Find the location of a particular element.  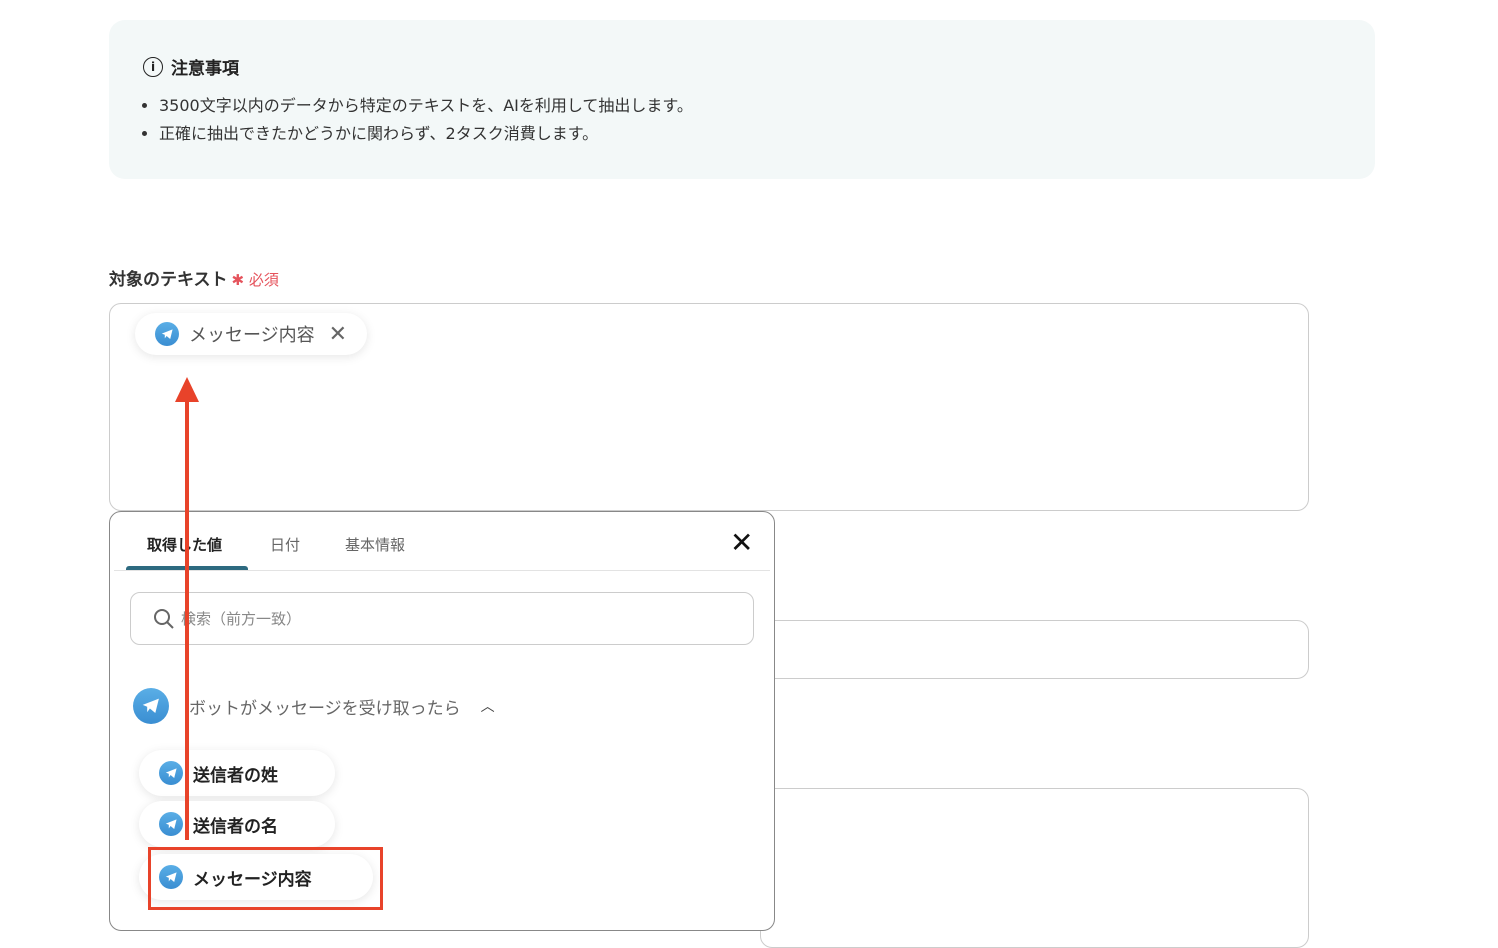

field-label: 対象のテキスト ✱ 必須 is located at coordinates (194, 277).